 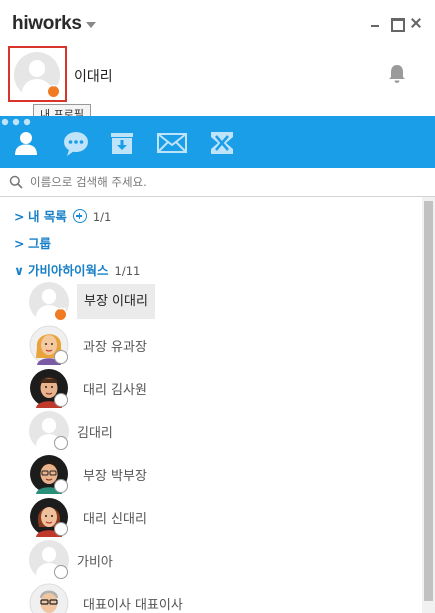 I want to click on approval-icon, so click(x=222, y=143).